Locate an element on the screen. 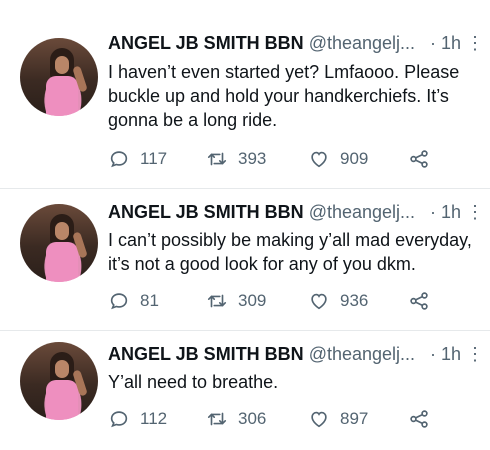 Image resolution: width=490 pixels, height=450 pixels. reply-count: 117 is located at coordinates (154, 158).